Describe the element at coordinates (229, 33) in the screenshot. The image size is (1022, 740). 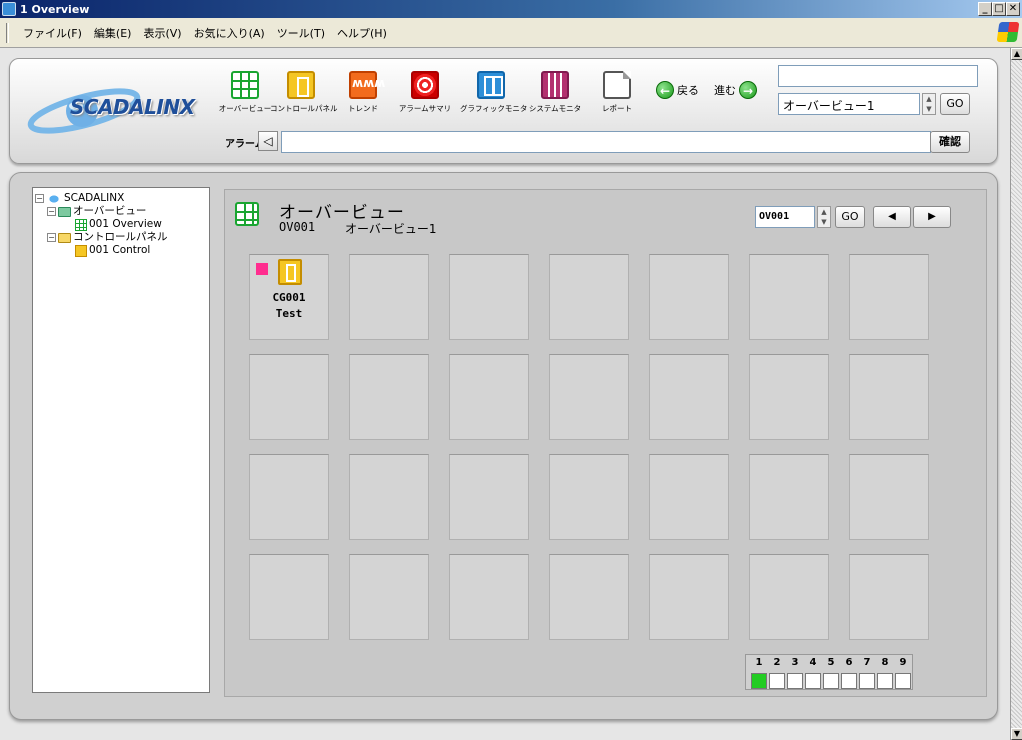
I see `menu-favorites: お気に入り(A)` at that location.